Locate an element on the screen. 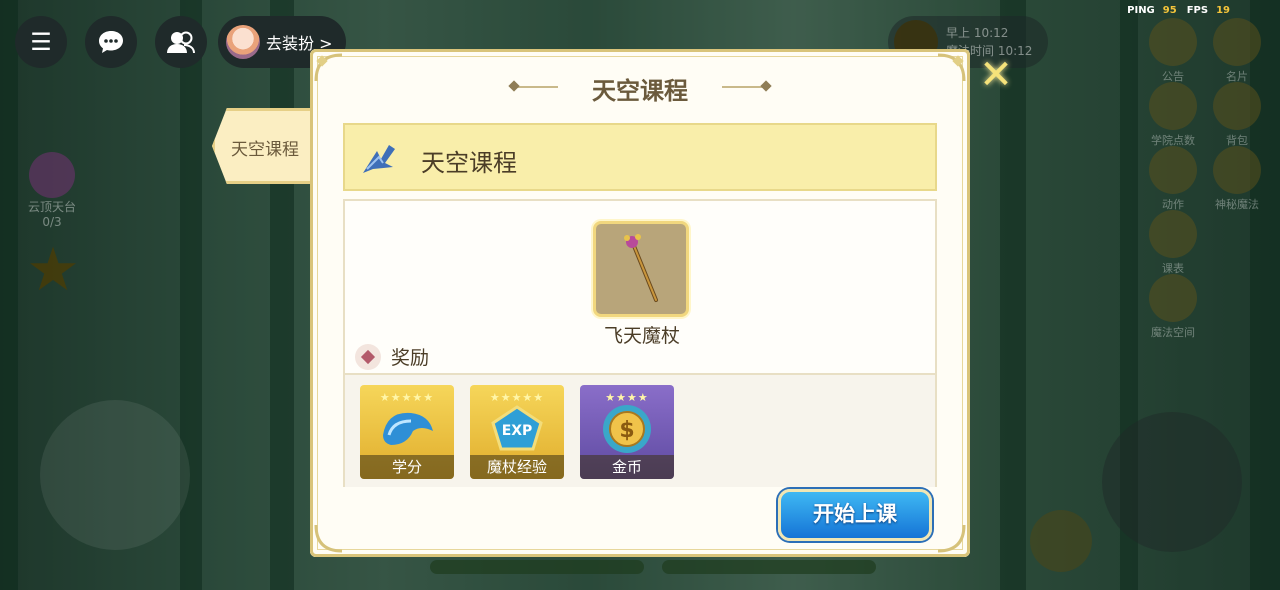 This screenshot has width=1280, height=590. fps-value: 19 is located at coordinates (1223, 10).